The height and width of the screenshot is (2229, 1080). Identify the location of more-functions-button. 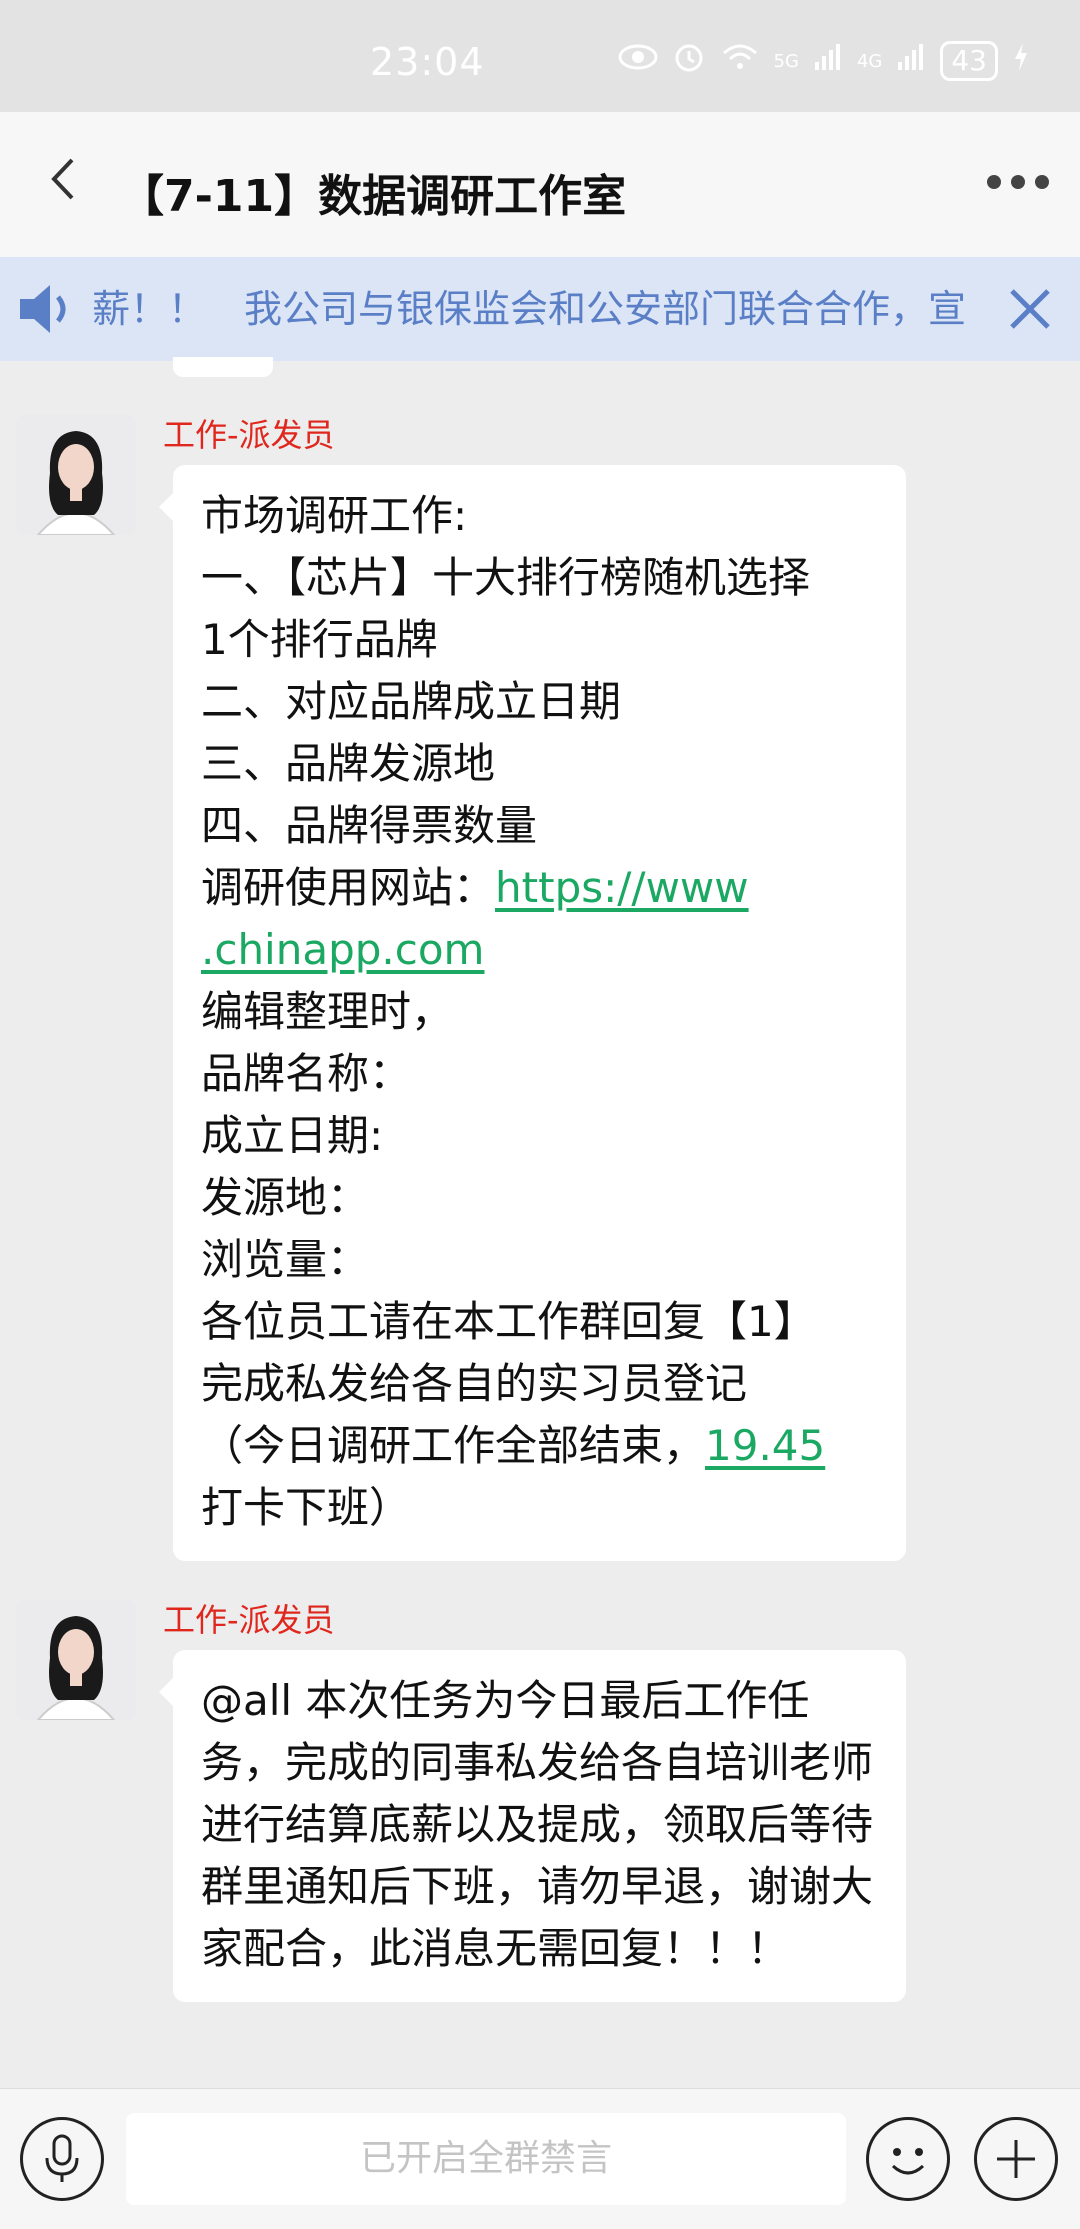
(1016, 2159).